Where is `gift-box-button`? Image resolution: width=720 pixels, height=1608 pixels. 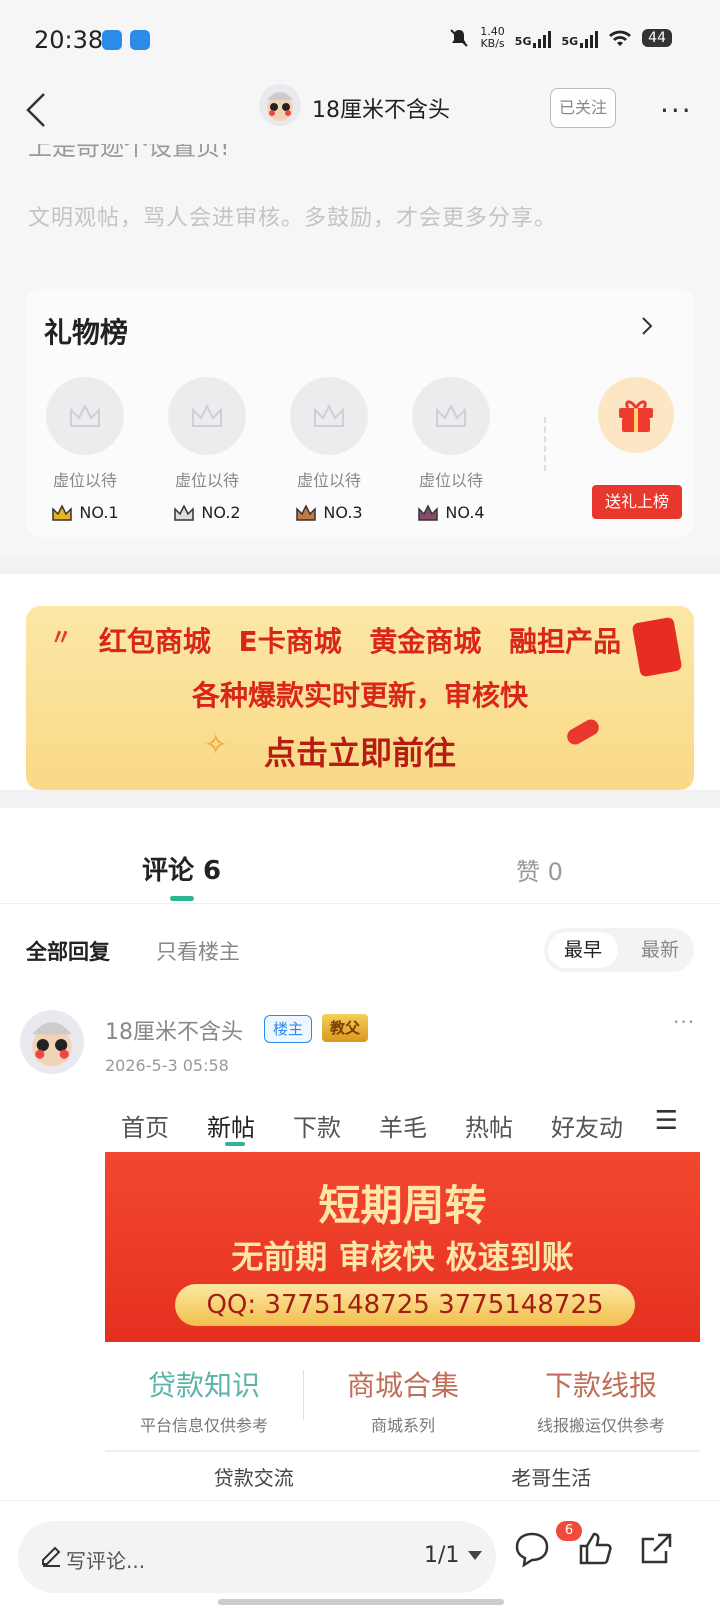
gift-box-button is located at coordinates (636, 415).